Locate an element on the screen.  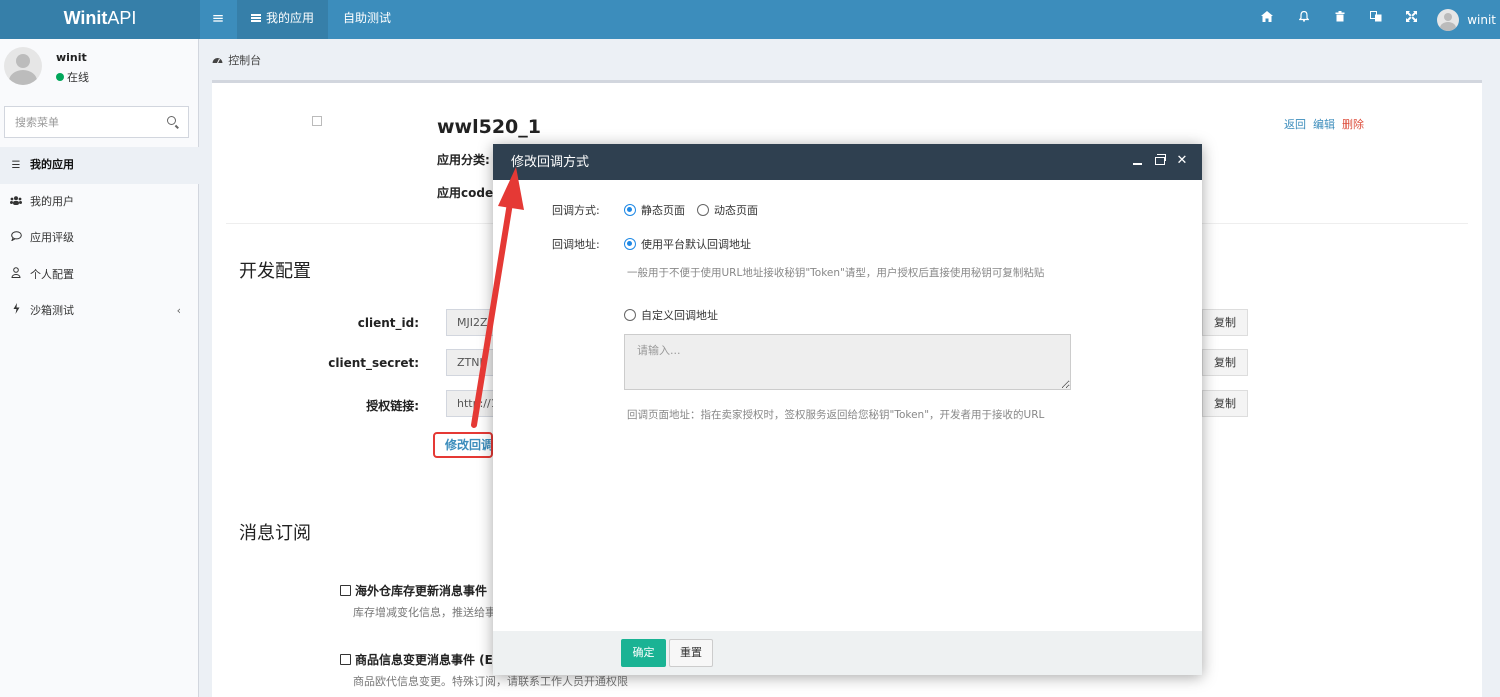
radio-label: 使用平台默认回调地址 is located at coordinates (696, 244).